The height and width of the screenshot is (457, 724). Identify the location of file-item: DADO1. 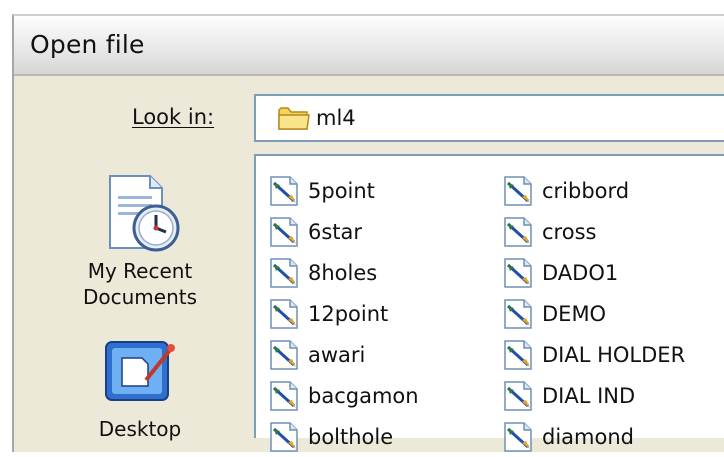
(593, 272).